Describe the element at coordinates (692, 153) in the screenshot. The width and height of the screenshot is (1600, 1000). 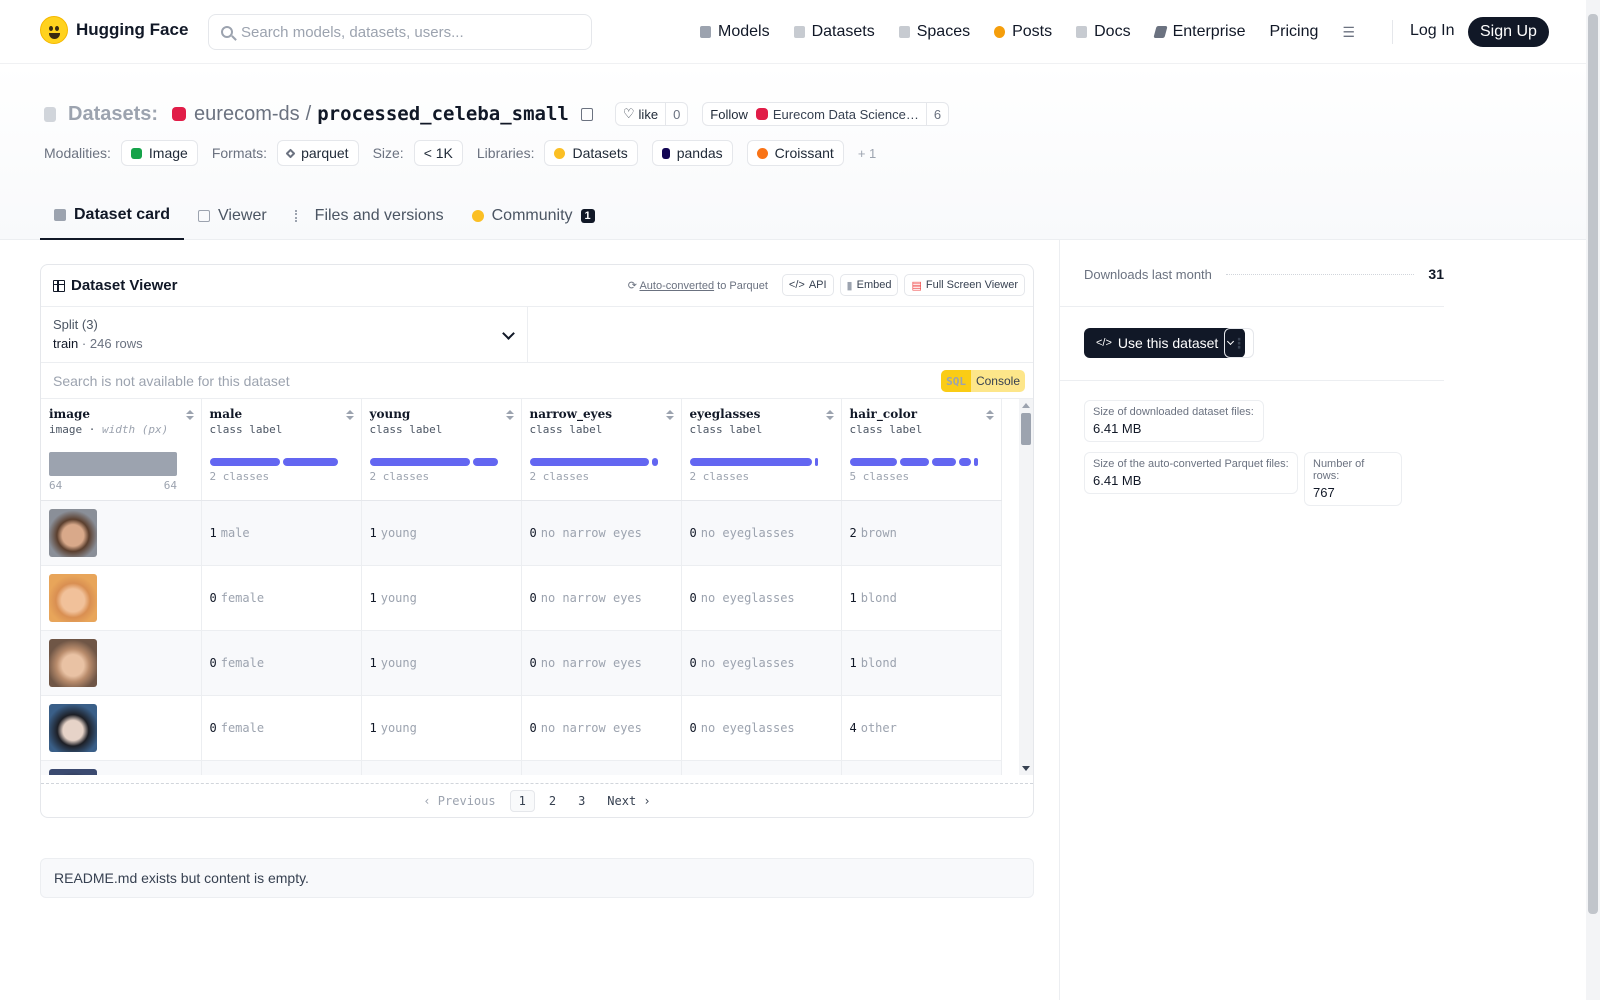
I see `tag-pandas: pandas` at that location.